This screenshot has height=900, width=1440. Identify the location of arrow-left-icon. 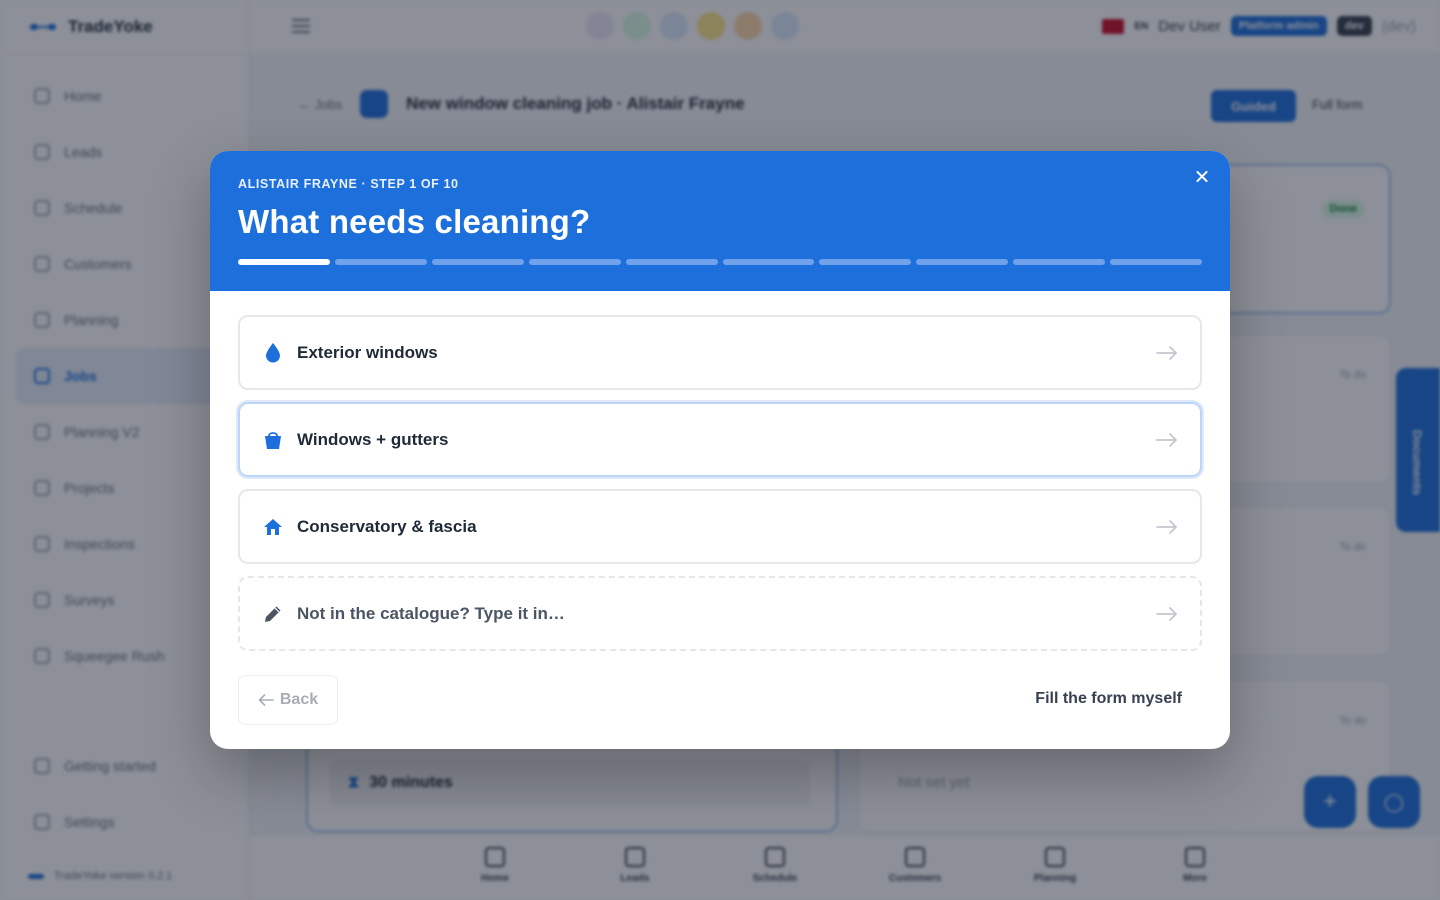
(266, 700).